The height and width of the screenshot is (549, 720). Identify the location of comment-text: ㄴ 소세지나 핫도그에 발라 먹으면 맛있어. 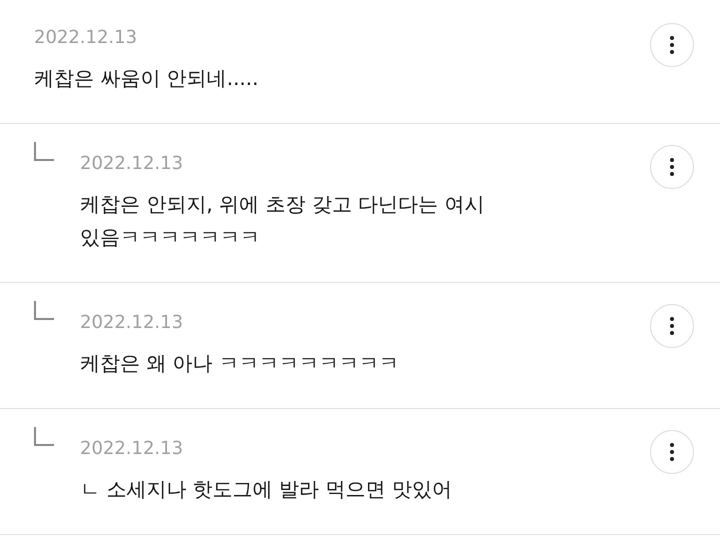
(266, 489).